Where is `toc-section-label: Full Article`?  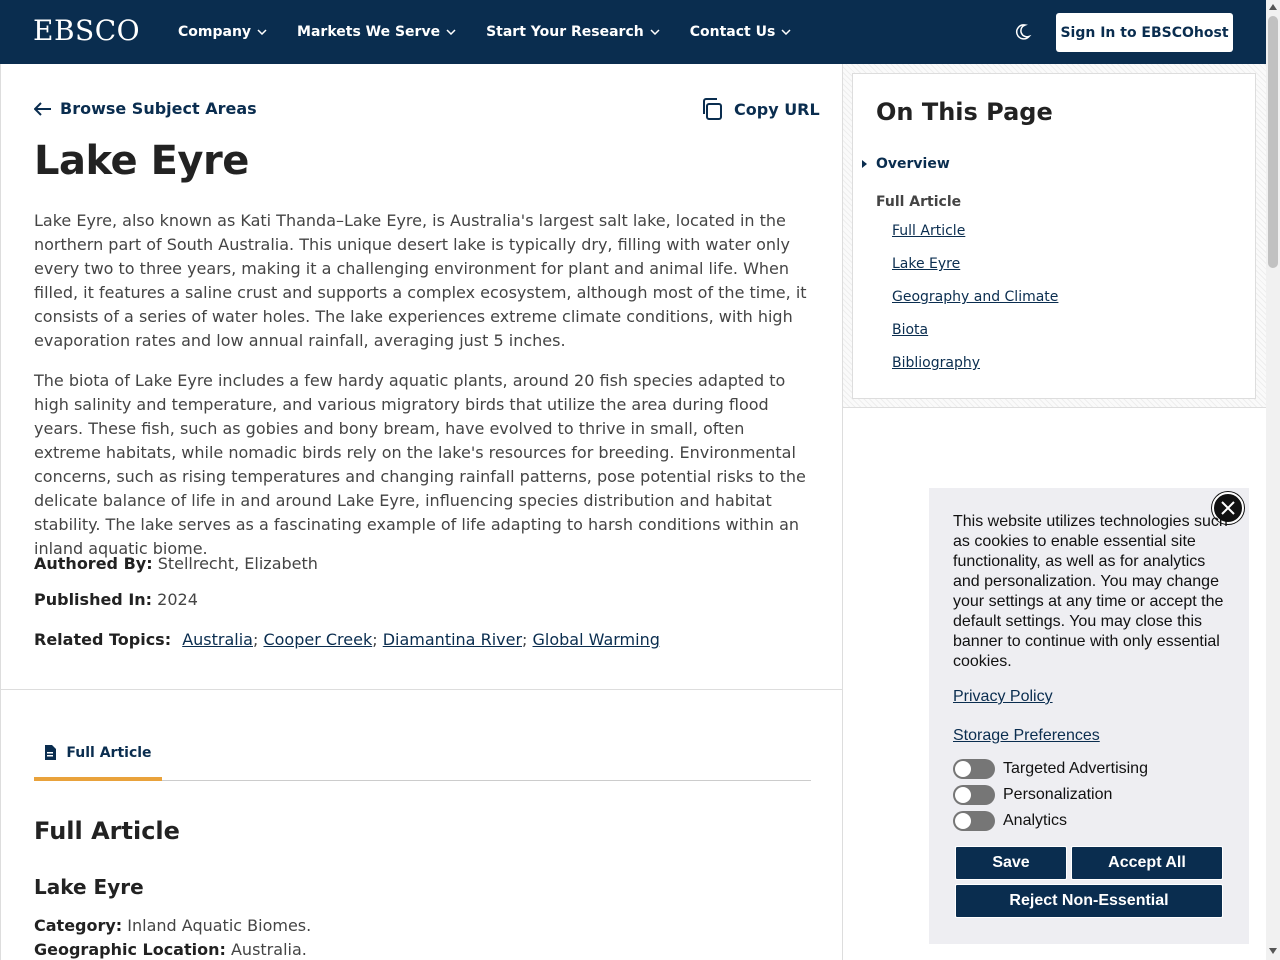 toc-section-label: Full Article is located at coordinates (919, 202).